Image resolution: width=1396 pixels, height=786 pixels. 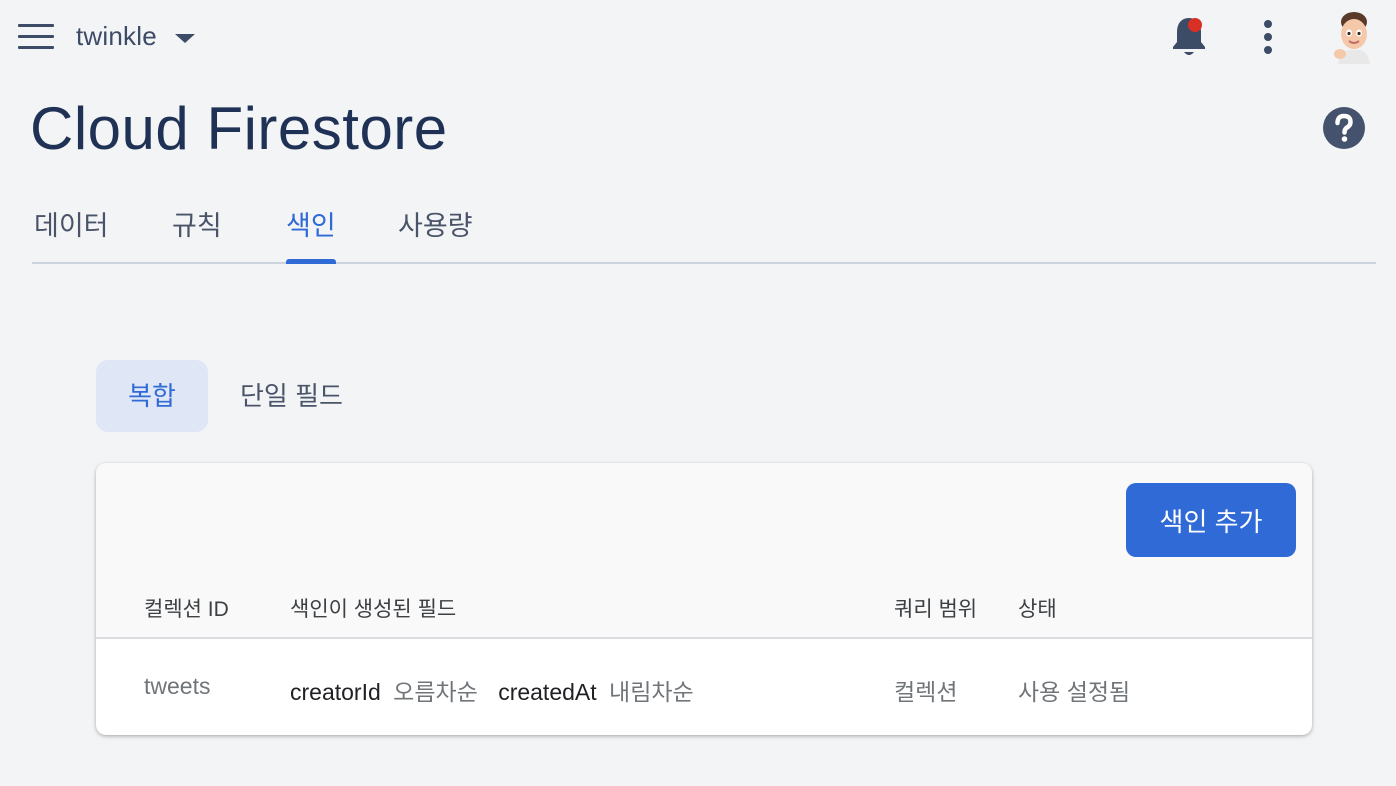 I want to click on column-header-status: 상태, so click(x=1037, y=609).